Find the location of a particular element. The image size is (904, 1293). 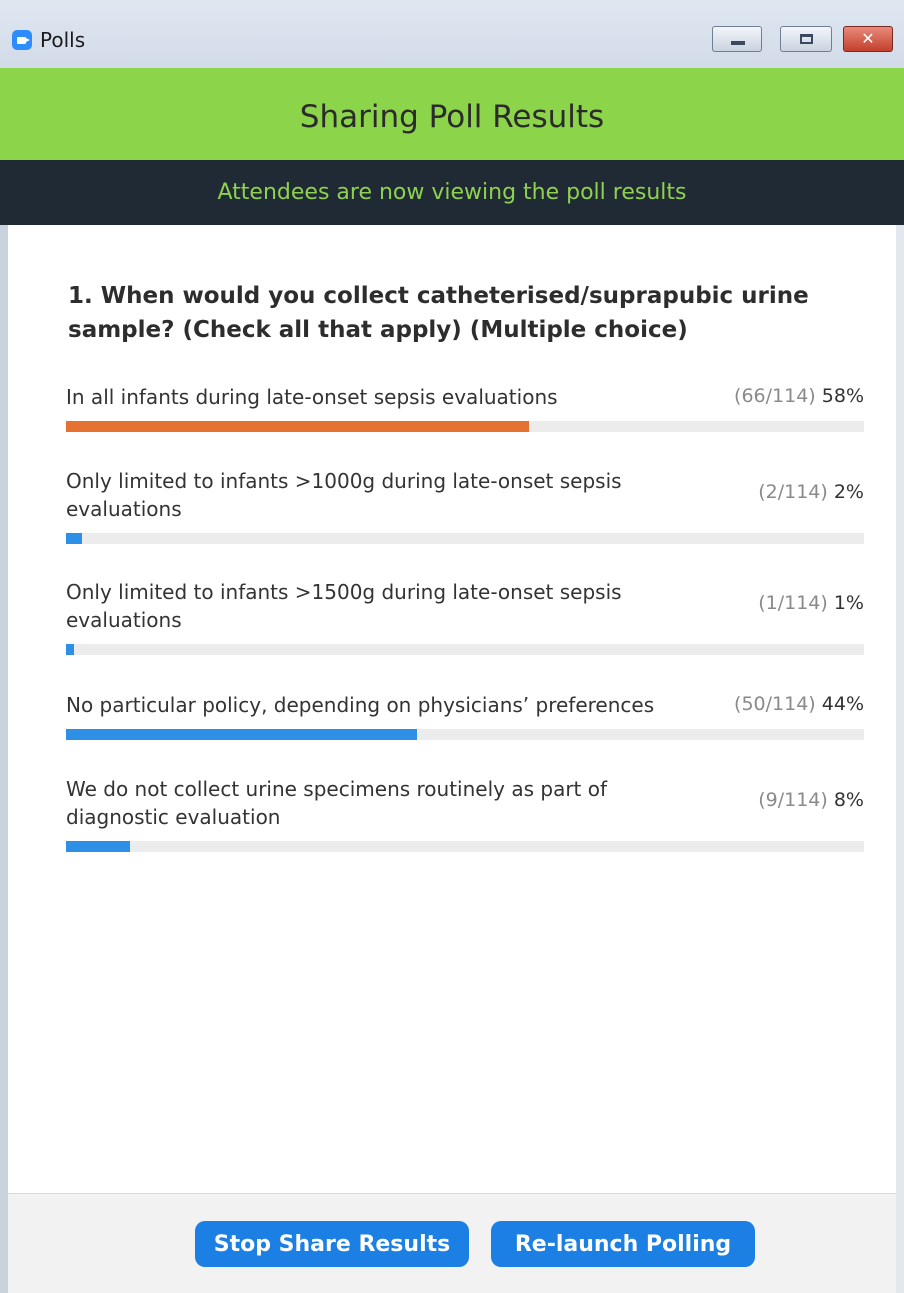

close-button: ✕ is located at coordinates (868, 39).